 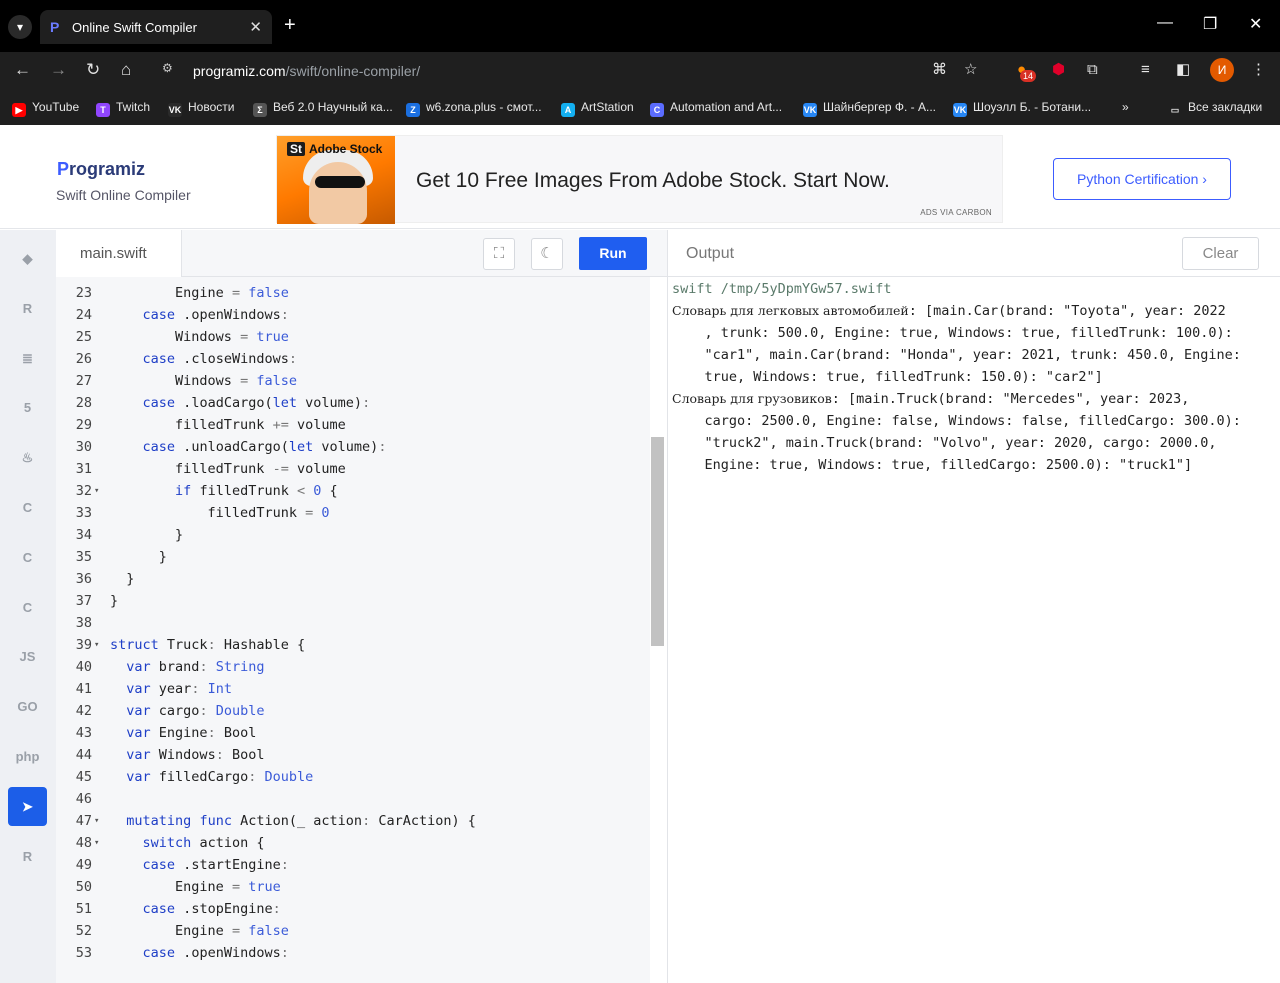 I want to click on lang-csharp-icon: C, so click(x=27, y=607).